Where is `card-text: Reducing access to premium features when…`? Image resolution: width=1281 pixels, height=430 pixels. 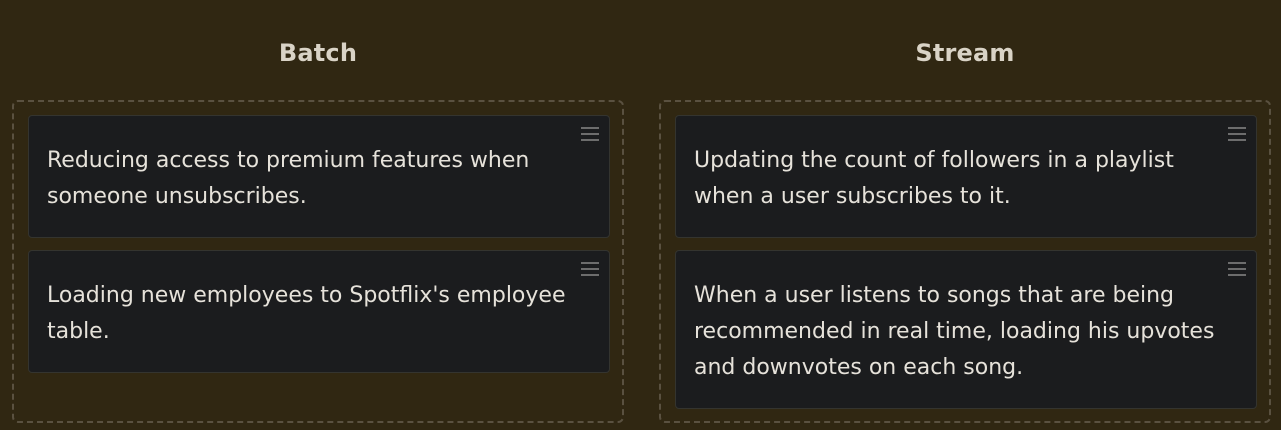 card-text: Reducing access to premium features when… is located at coordinates (288, 178).